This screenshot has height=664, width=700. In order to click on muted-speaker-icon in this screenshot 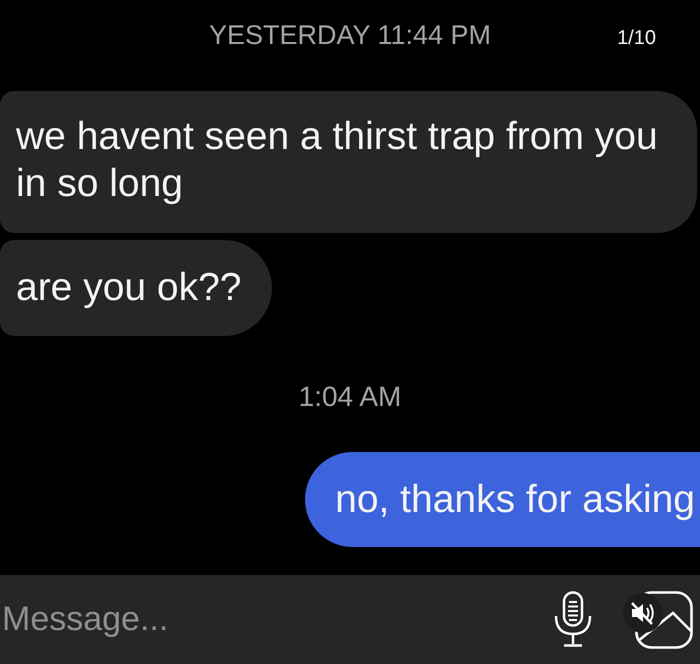, I will do `click(643, 612)`.